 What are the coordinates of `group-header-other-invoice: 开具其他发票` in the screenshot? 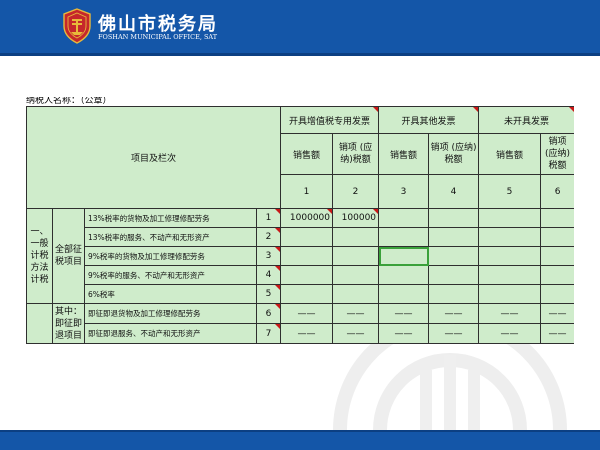 It's located at (429, 120).